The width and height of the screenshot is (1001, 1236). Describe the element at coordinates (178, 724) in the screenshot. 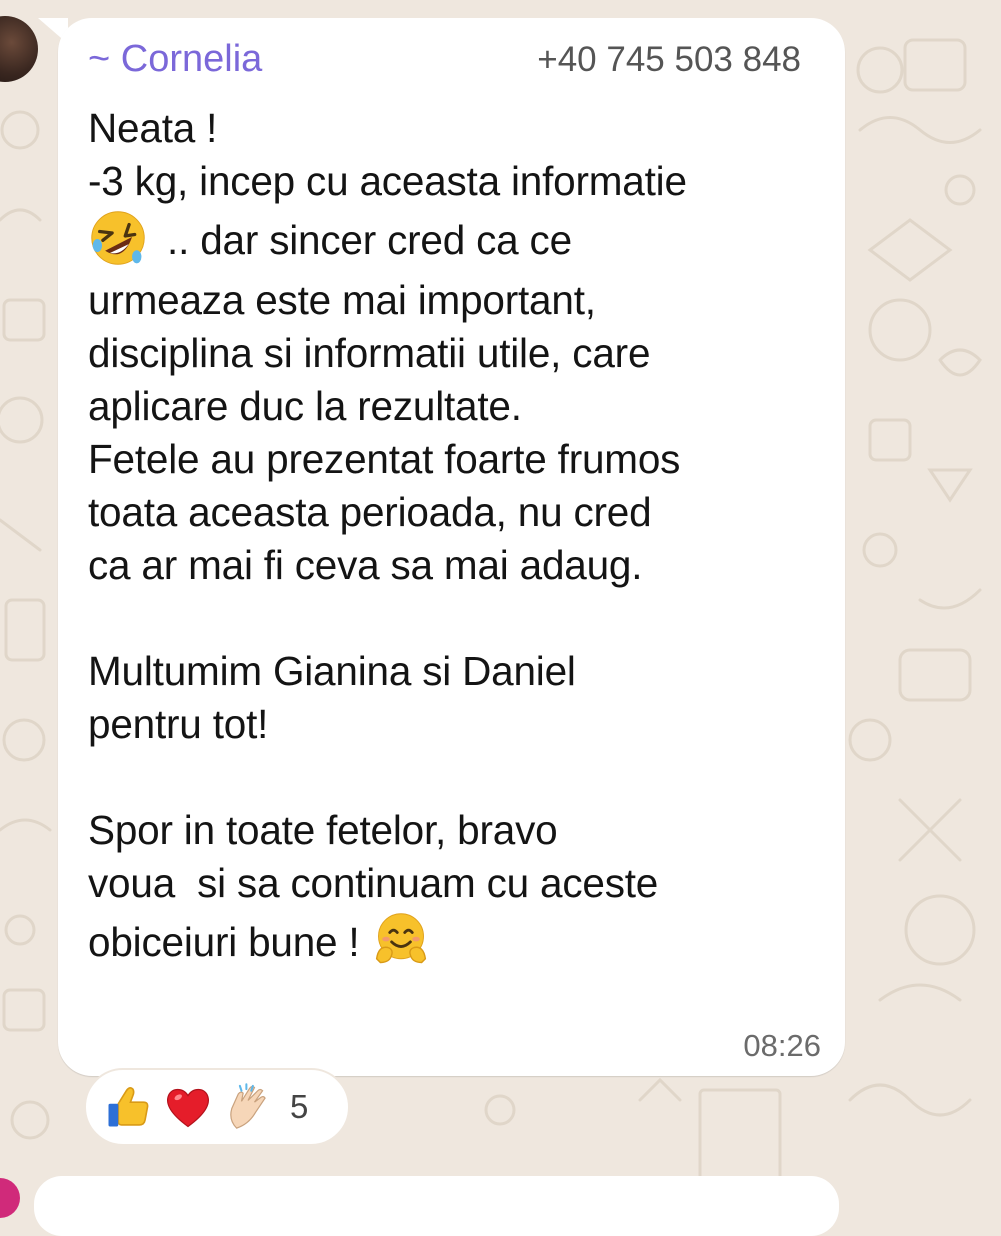

I see `message-line: pentru tot!` at that location.